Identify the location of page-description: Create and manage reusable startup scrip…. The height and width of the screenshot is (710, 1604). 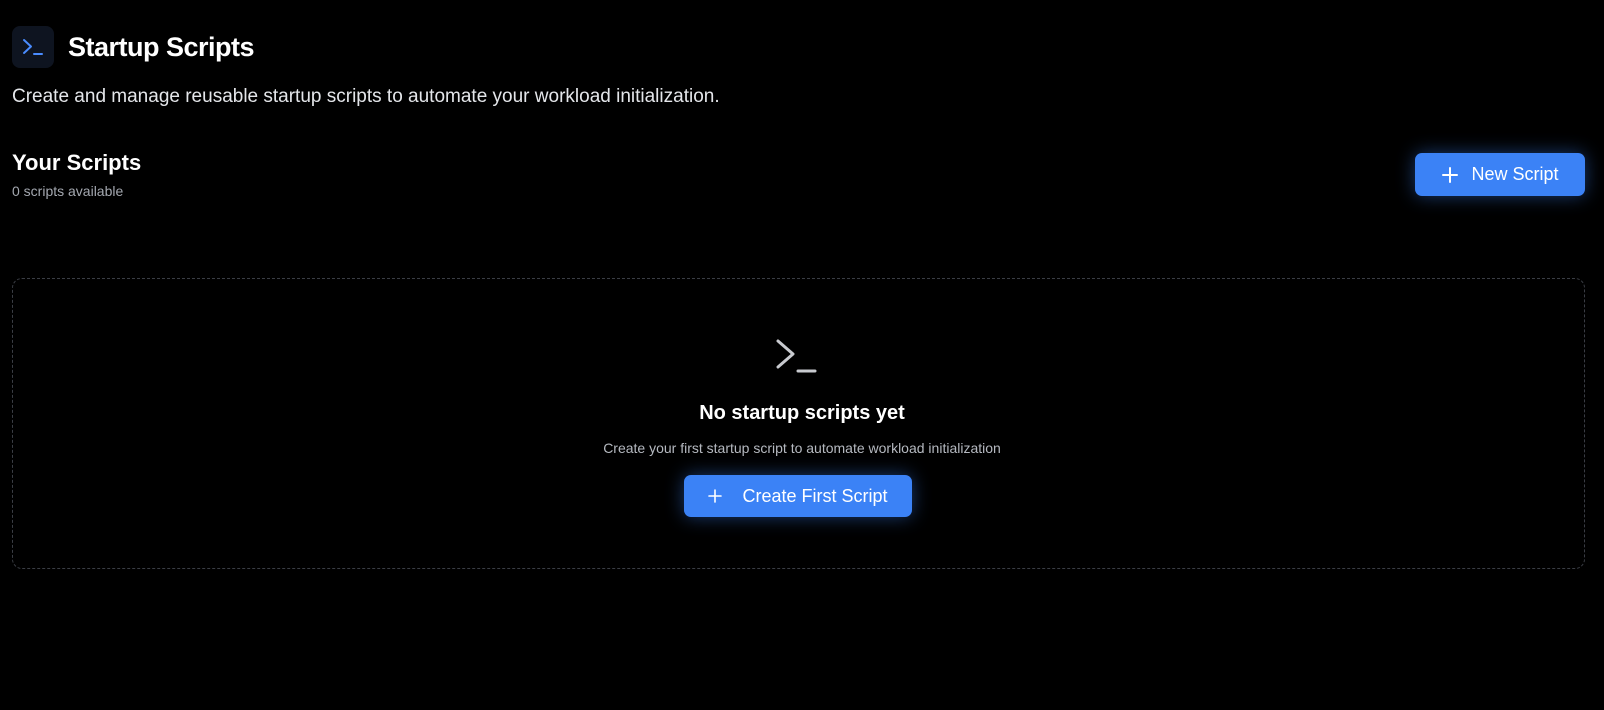
(366, 96).